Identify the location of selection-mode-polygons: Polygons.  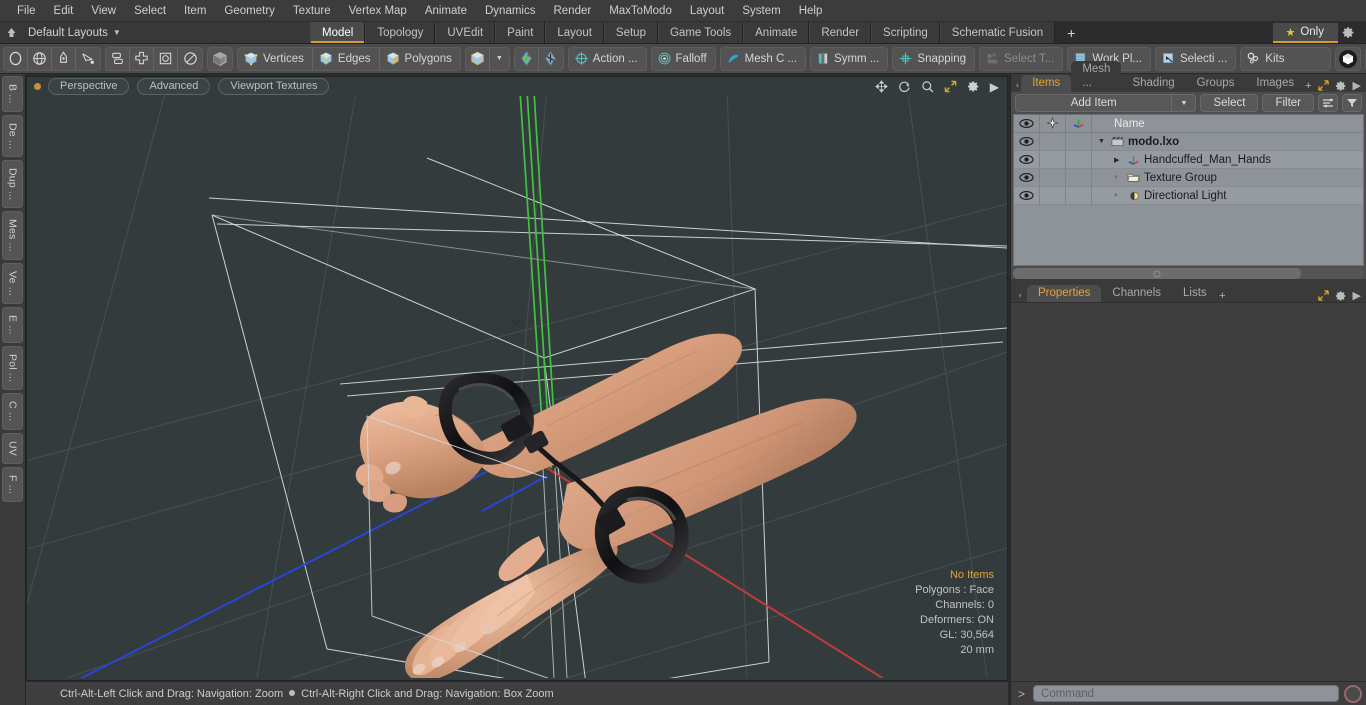
(420, 59).